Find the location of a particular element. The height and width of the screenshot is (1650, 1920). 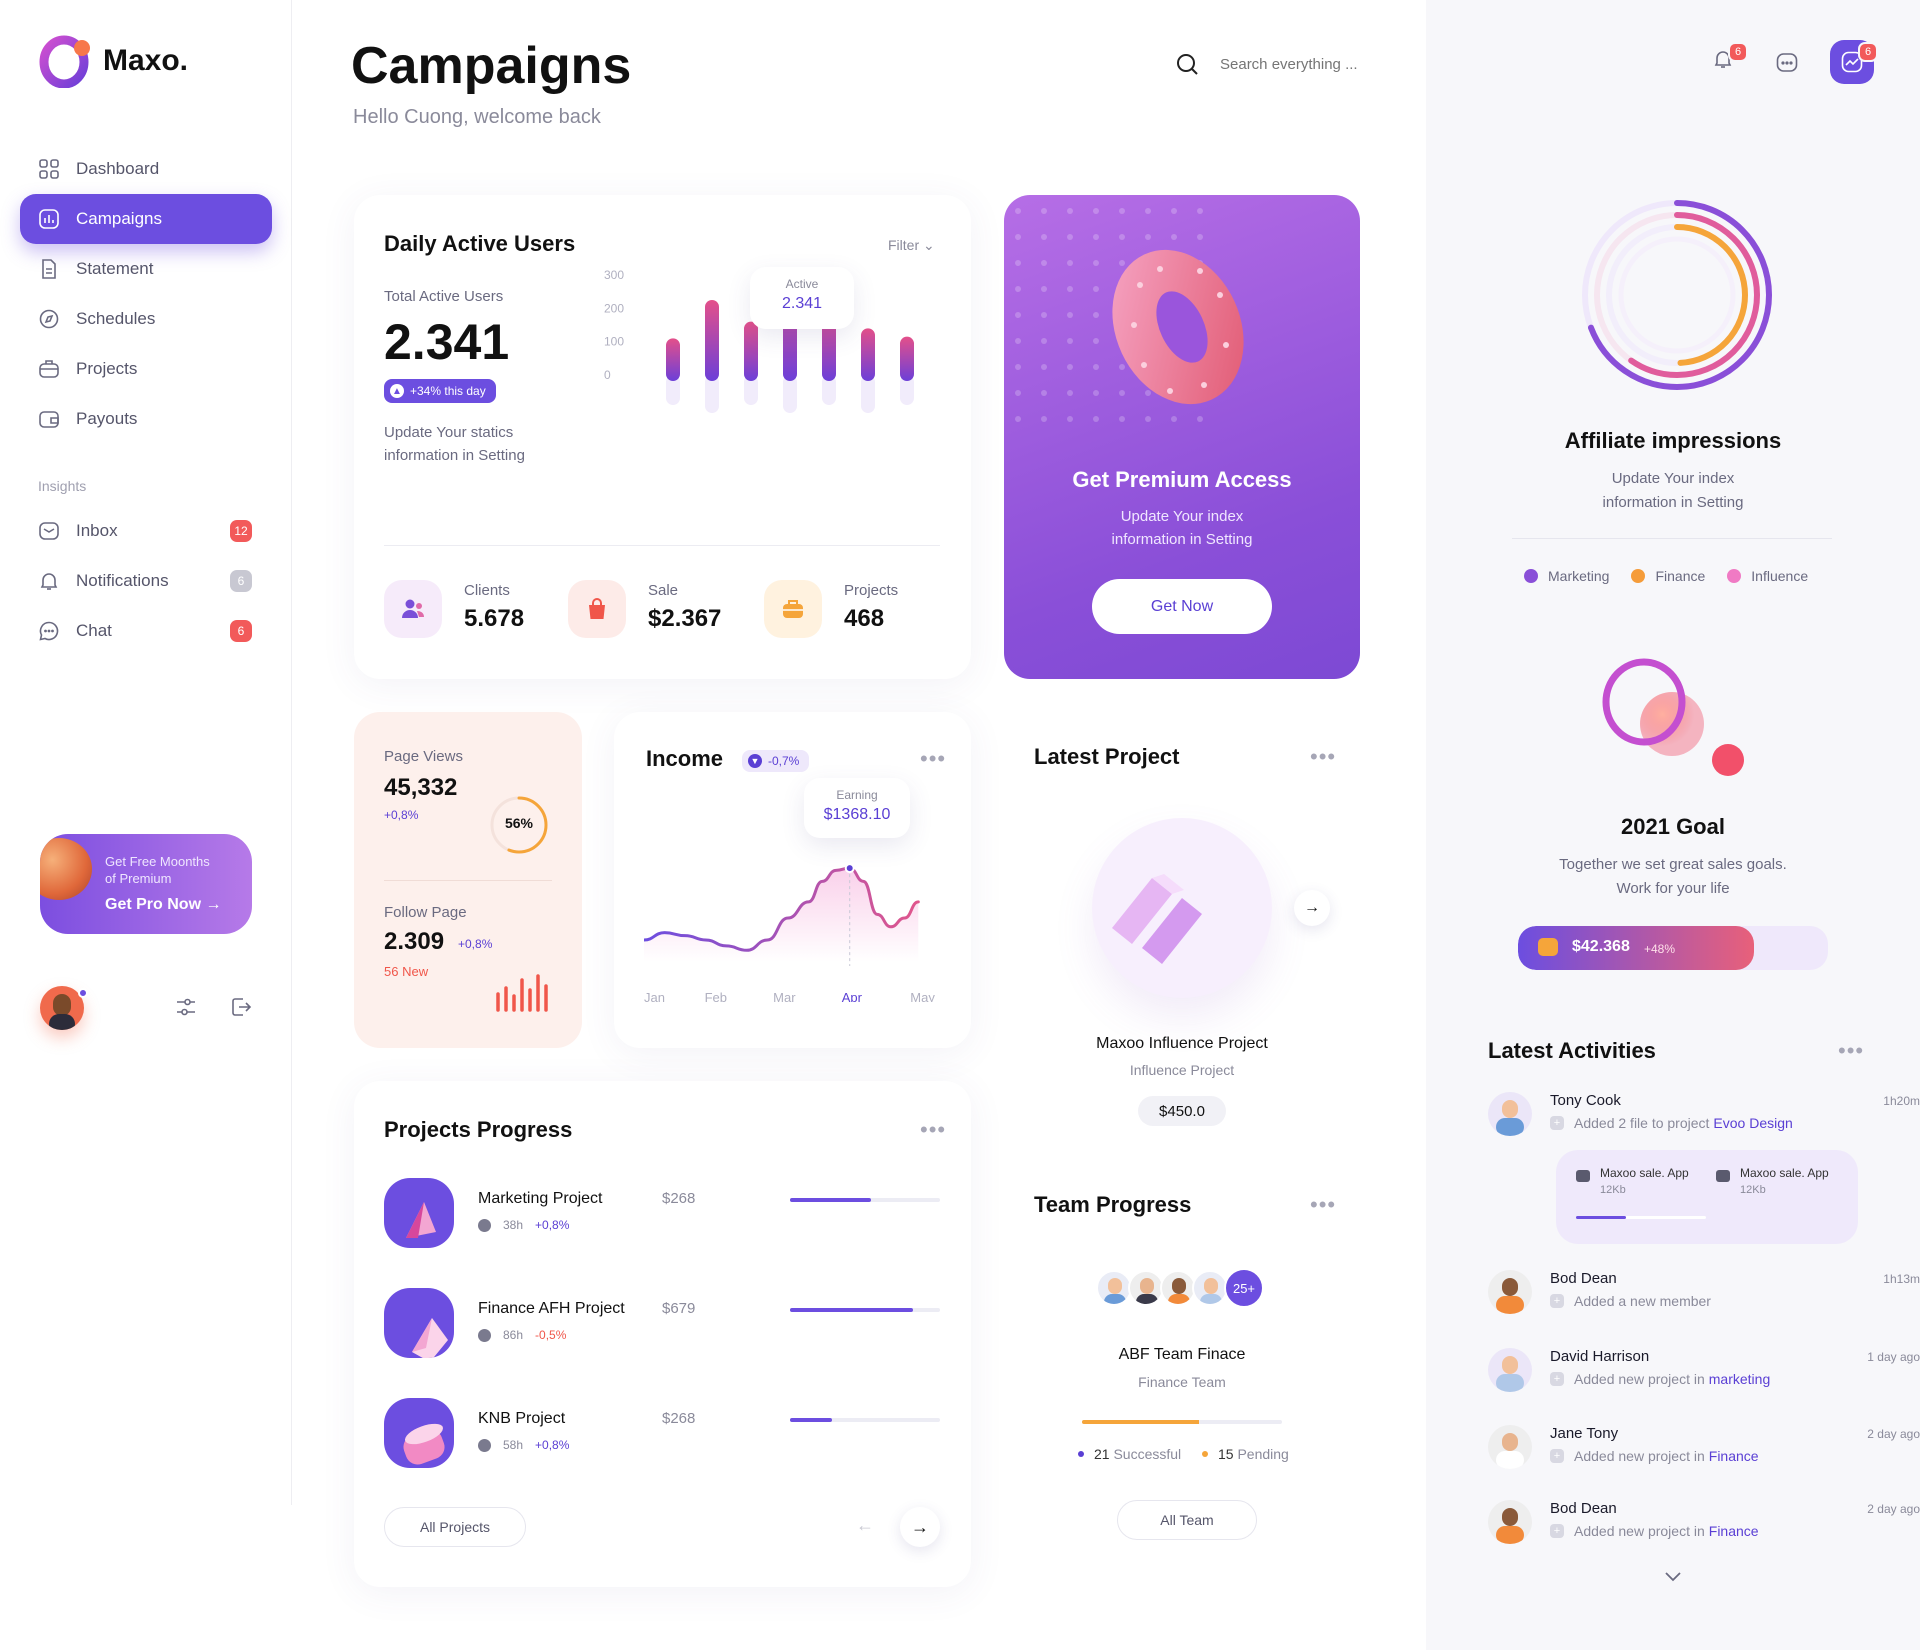

arrow-left-icon: ← is located at coordinates (865, 1525).